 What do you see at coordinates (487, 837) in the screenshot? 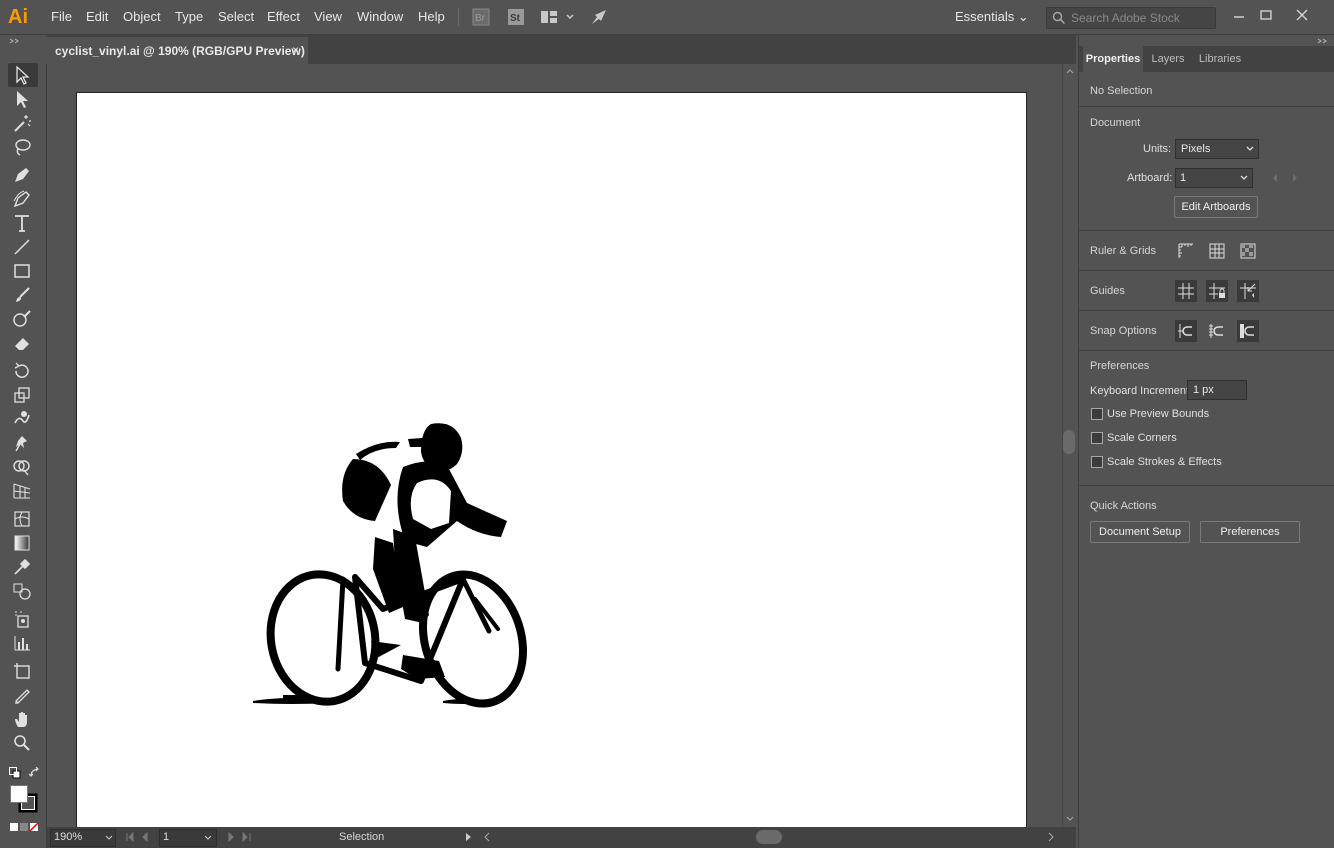
I see `scroll-left-icon` at bounding box center [487, 837].